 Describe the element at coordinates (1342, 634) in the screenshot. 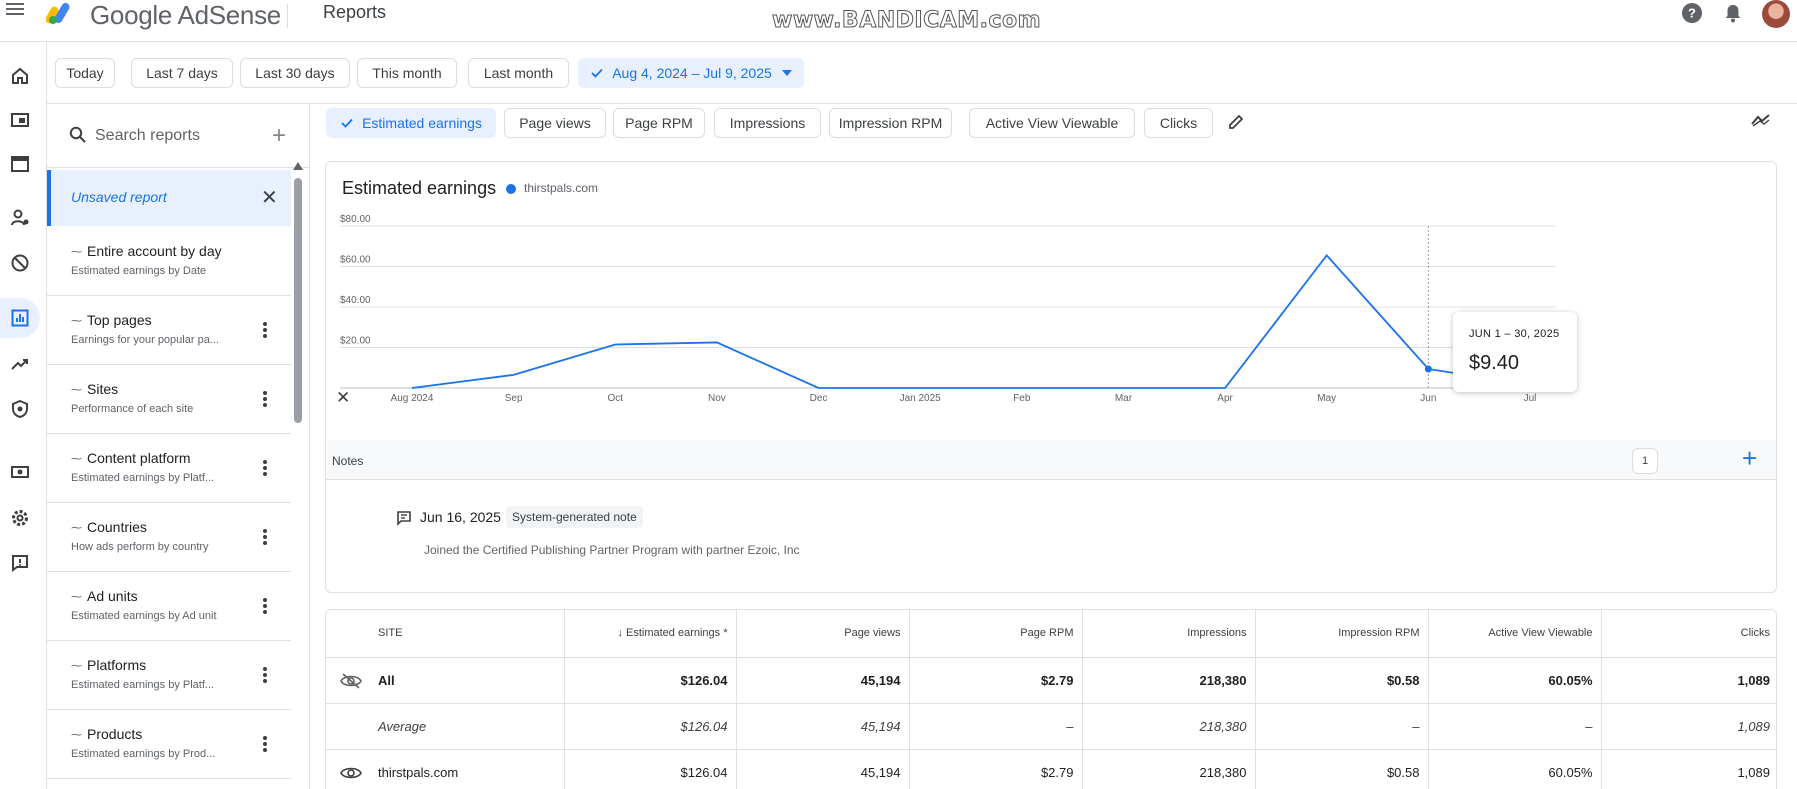

I see `column-header-impression-rpm: Impression RPM` at that location.